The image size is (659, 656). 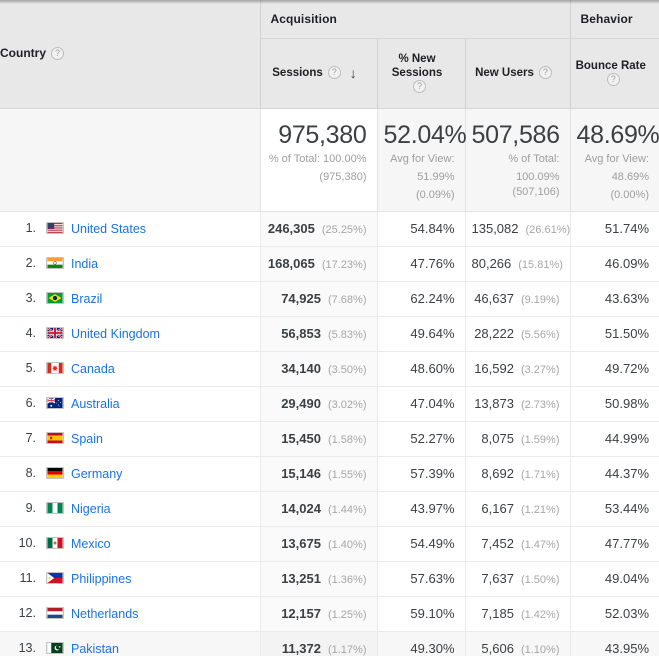 I want to click on country-link: United States, so click(x=108, y=228).